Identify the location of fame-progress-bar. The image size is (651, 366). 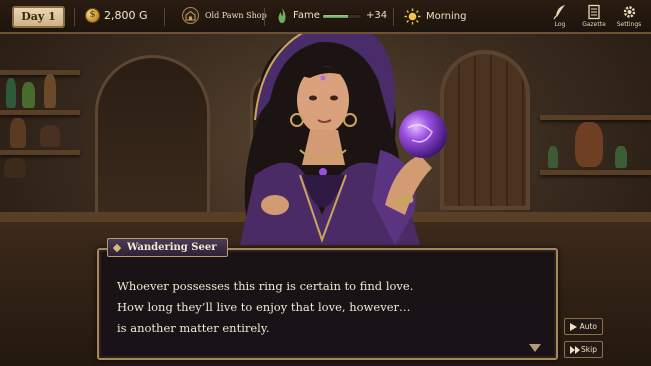
(342, 16).